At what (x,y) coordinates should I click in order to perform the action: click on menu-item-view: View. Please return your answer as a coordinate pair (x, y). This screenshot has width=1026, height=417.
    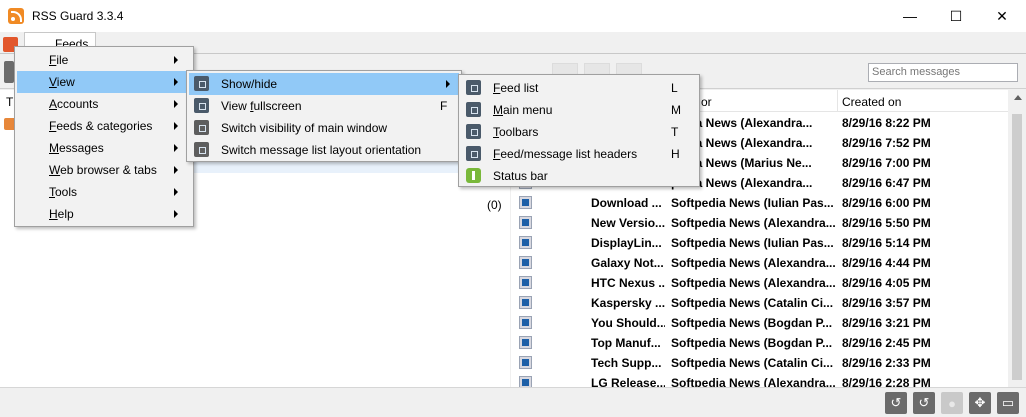
    Looking at the image, I should click on (104, 82).